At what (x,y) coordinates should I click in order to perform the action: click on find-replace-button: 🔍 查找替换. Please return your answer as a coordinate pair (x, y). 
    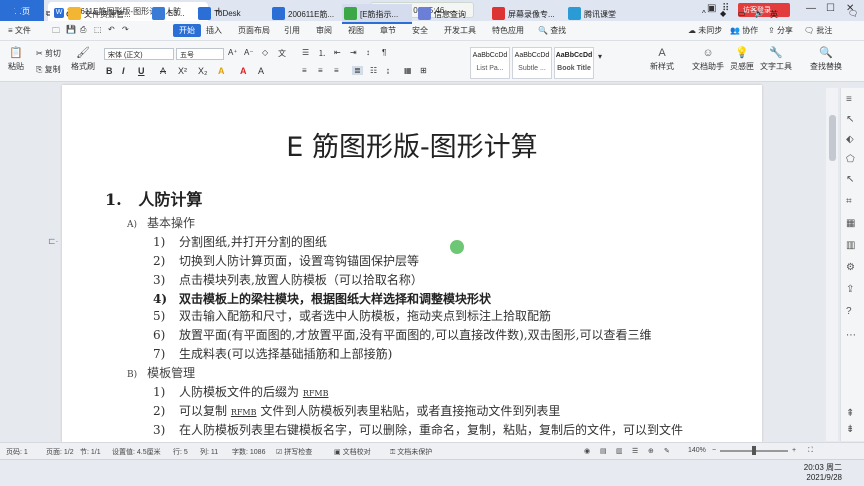
    Looking at the image, I should click on (826, 59).